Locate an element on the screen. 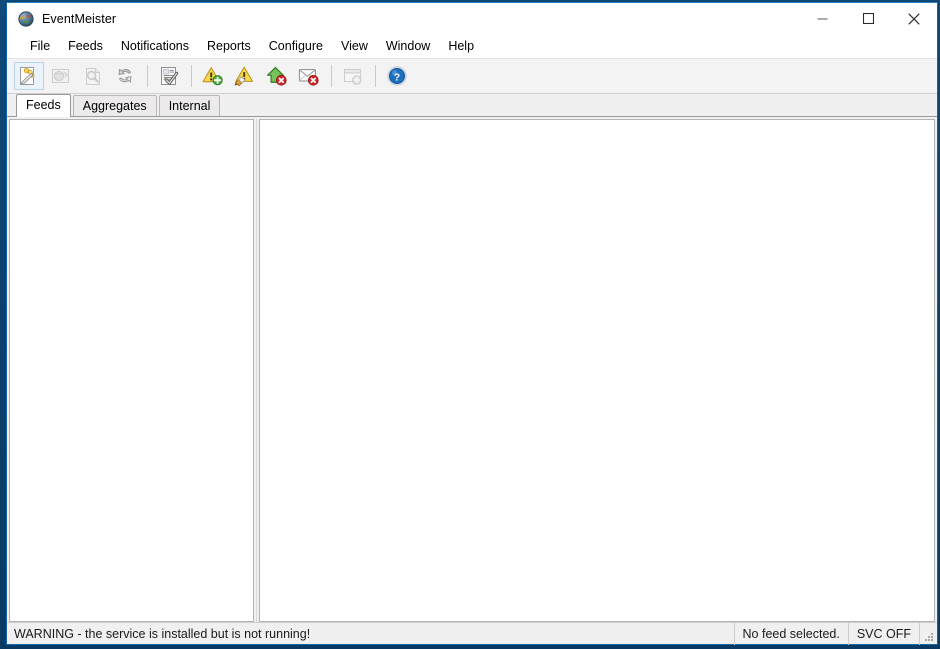  menu-item-notifications: Notifications is located at coordinates (155, 46).